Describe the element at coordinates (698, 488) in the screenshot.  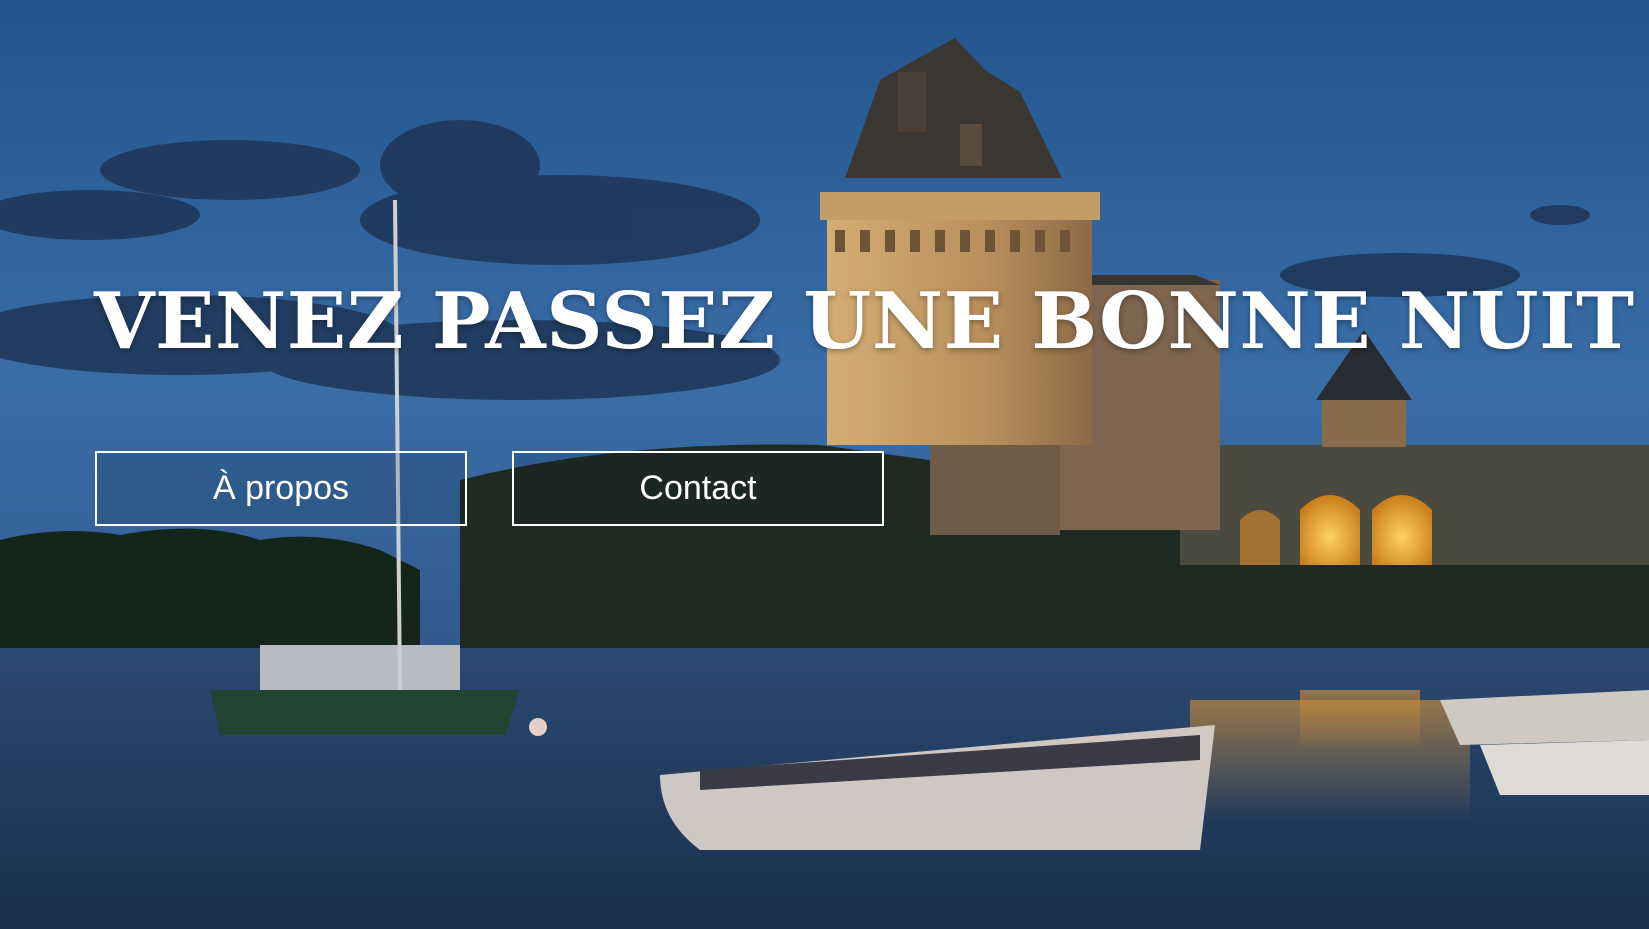
I see `contact-button: Contact` at that location.